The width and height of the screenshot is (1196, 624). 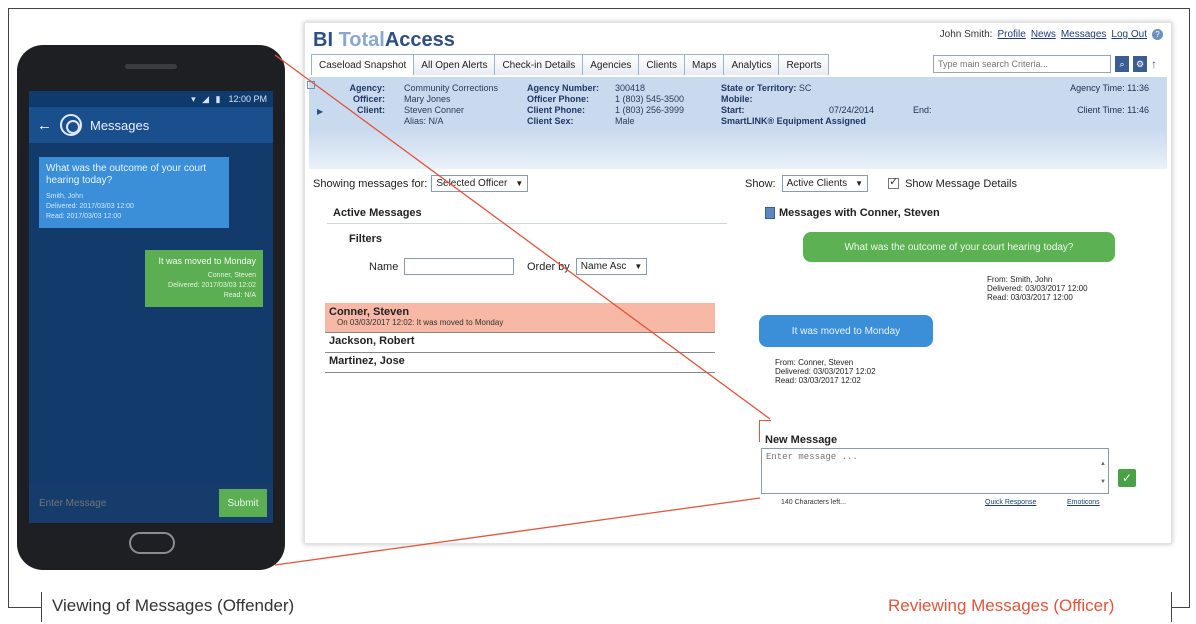 What do you see at coordinates (151, 99) in the screenshot?
I see `status-bar: ▾ ◢ ▮ 12:00 PM` at bounding box center [151, 99].